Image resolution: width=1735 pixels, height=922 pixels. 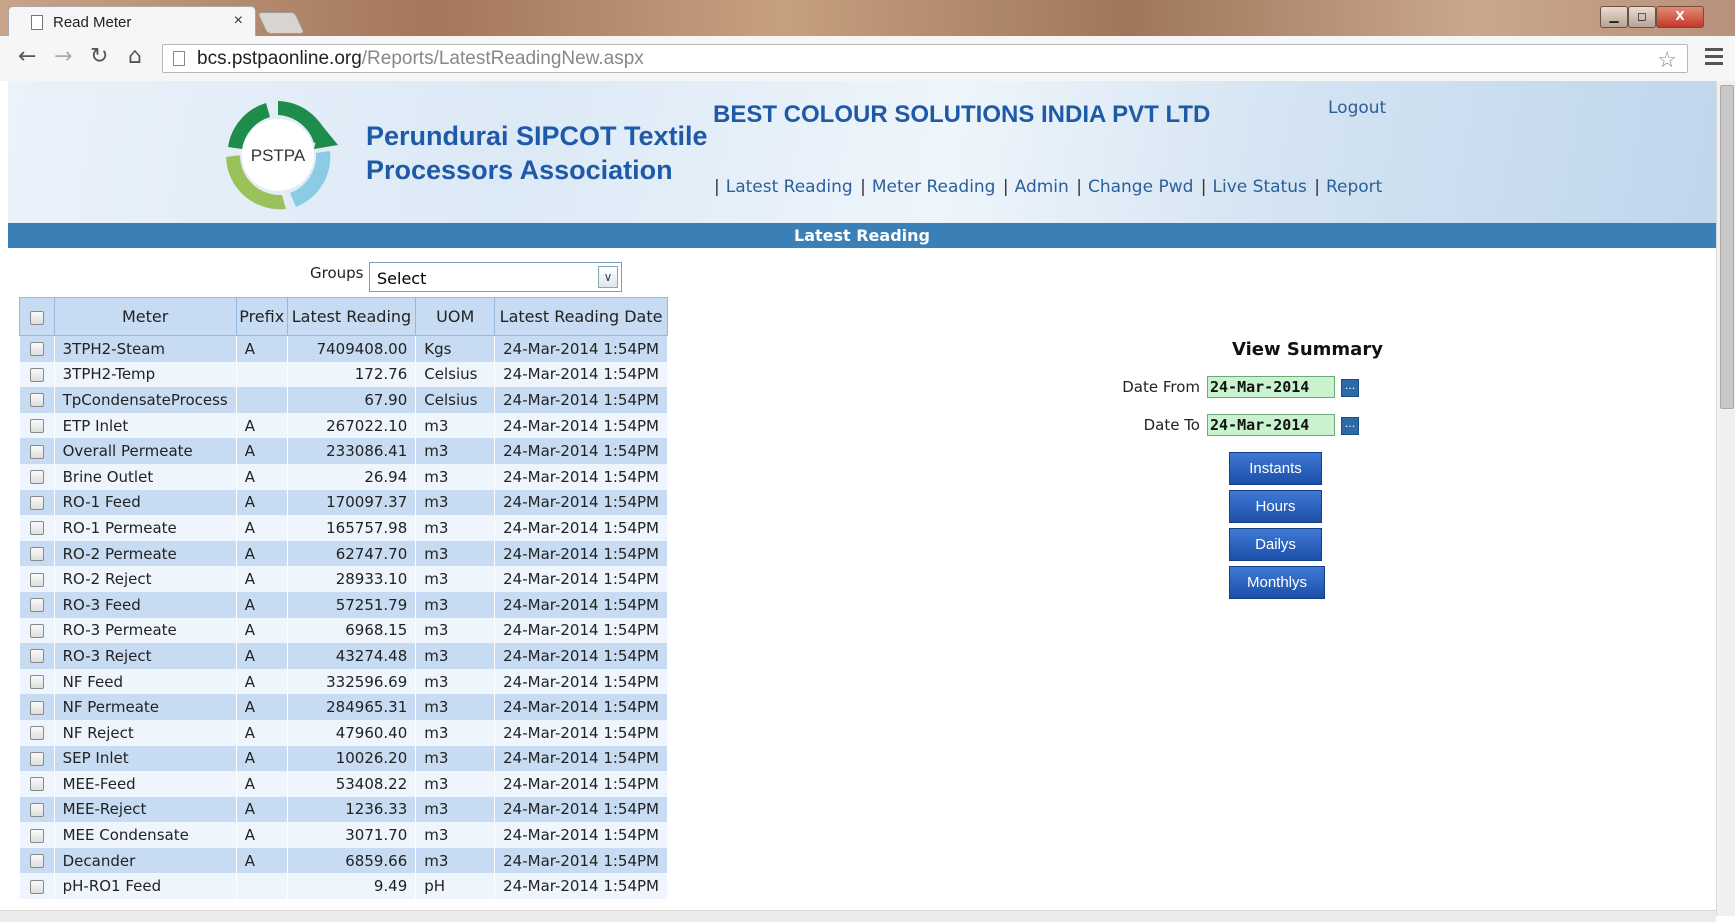 What do you see at coordinates (1642, 17) in the screenshot?
I see `maximize-button: ◻` at bounding box center [1642, 17].